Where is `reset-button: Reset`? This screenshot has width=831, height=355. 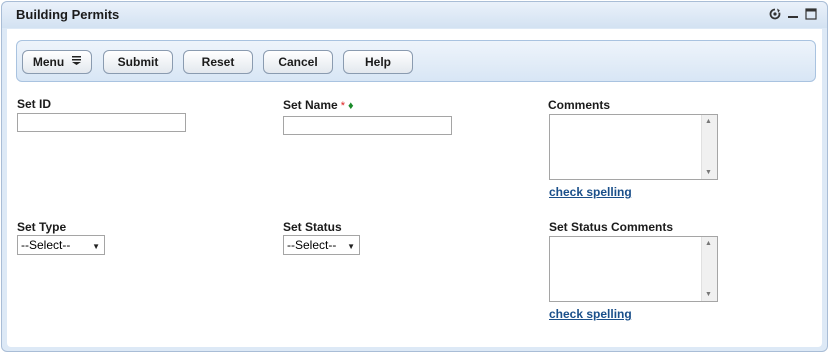
reset-button: Reset is located at coordinates (218, 62).